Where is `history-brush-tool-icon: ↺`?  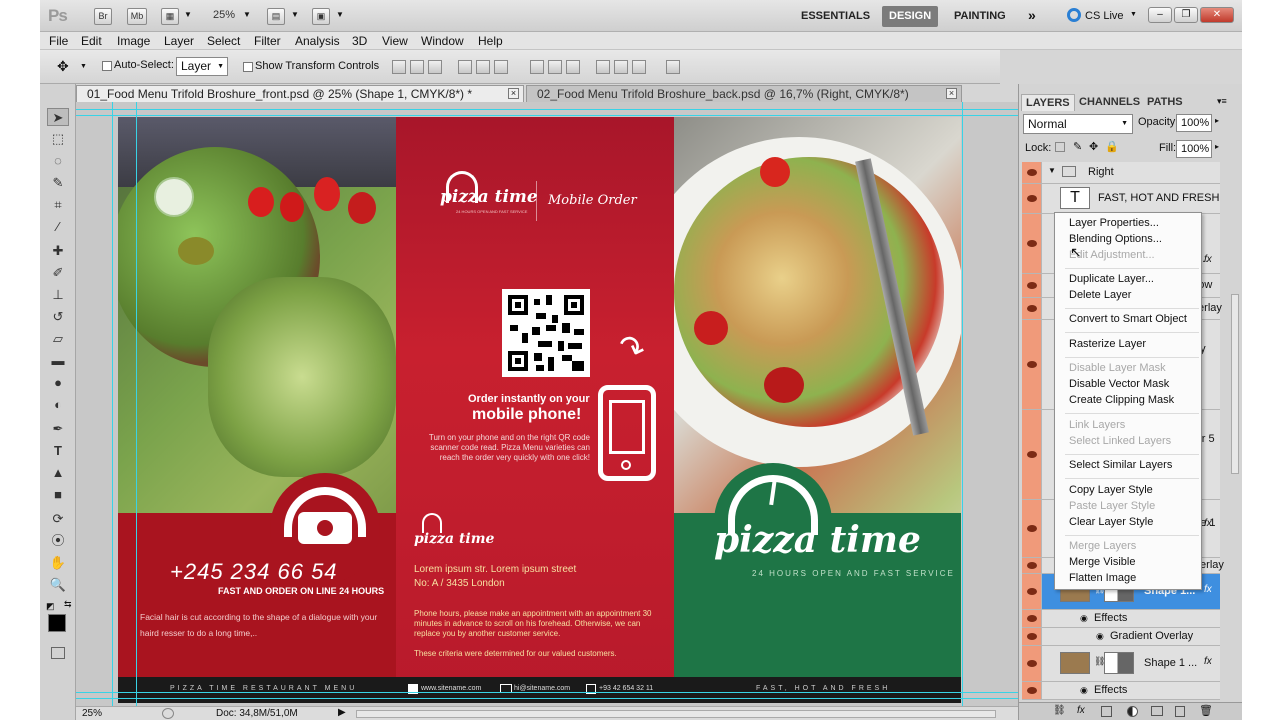
history-brush-tool-icon: ↺ is located at coordinates (58, 317).